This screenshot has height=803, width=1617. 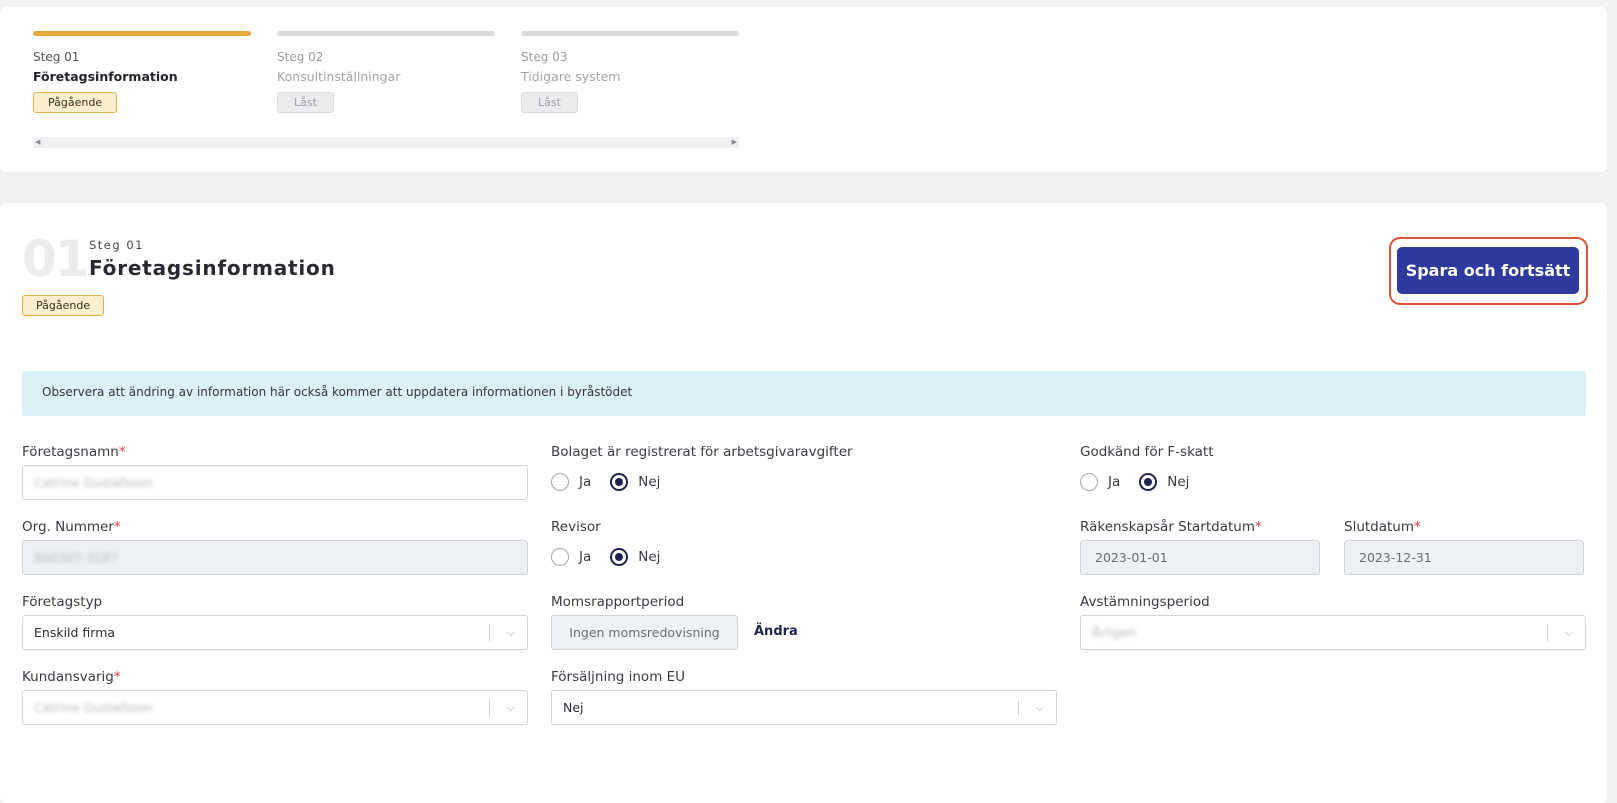 I want to click on auditor-no-radio, so click(x=619, y=557).